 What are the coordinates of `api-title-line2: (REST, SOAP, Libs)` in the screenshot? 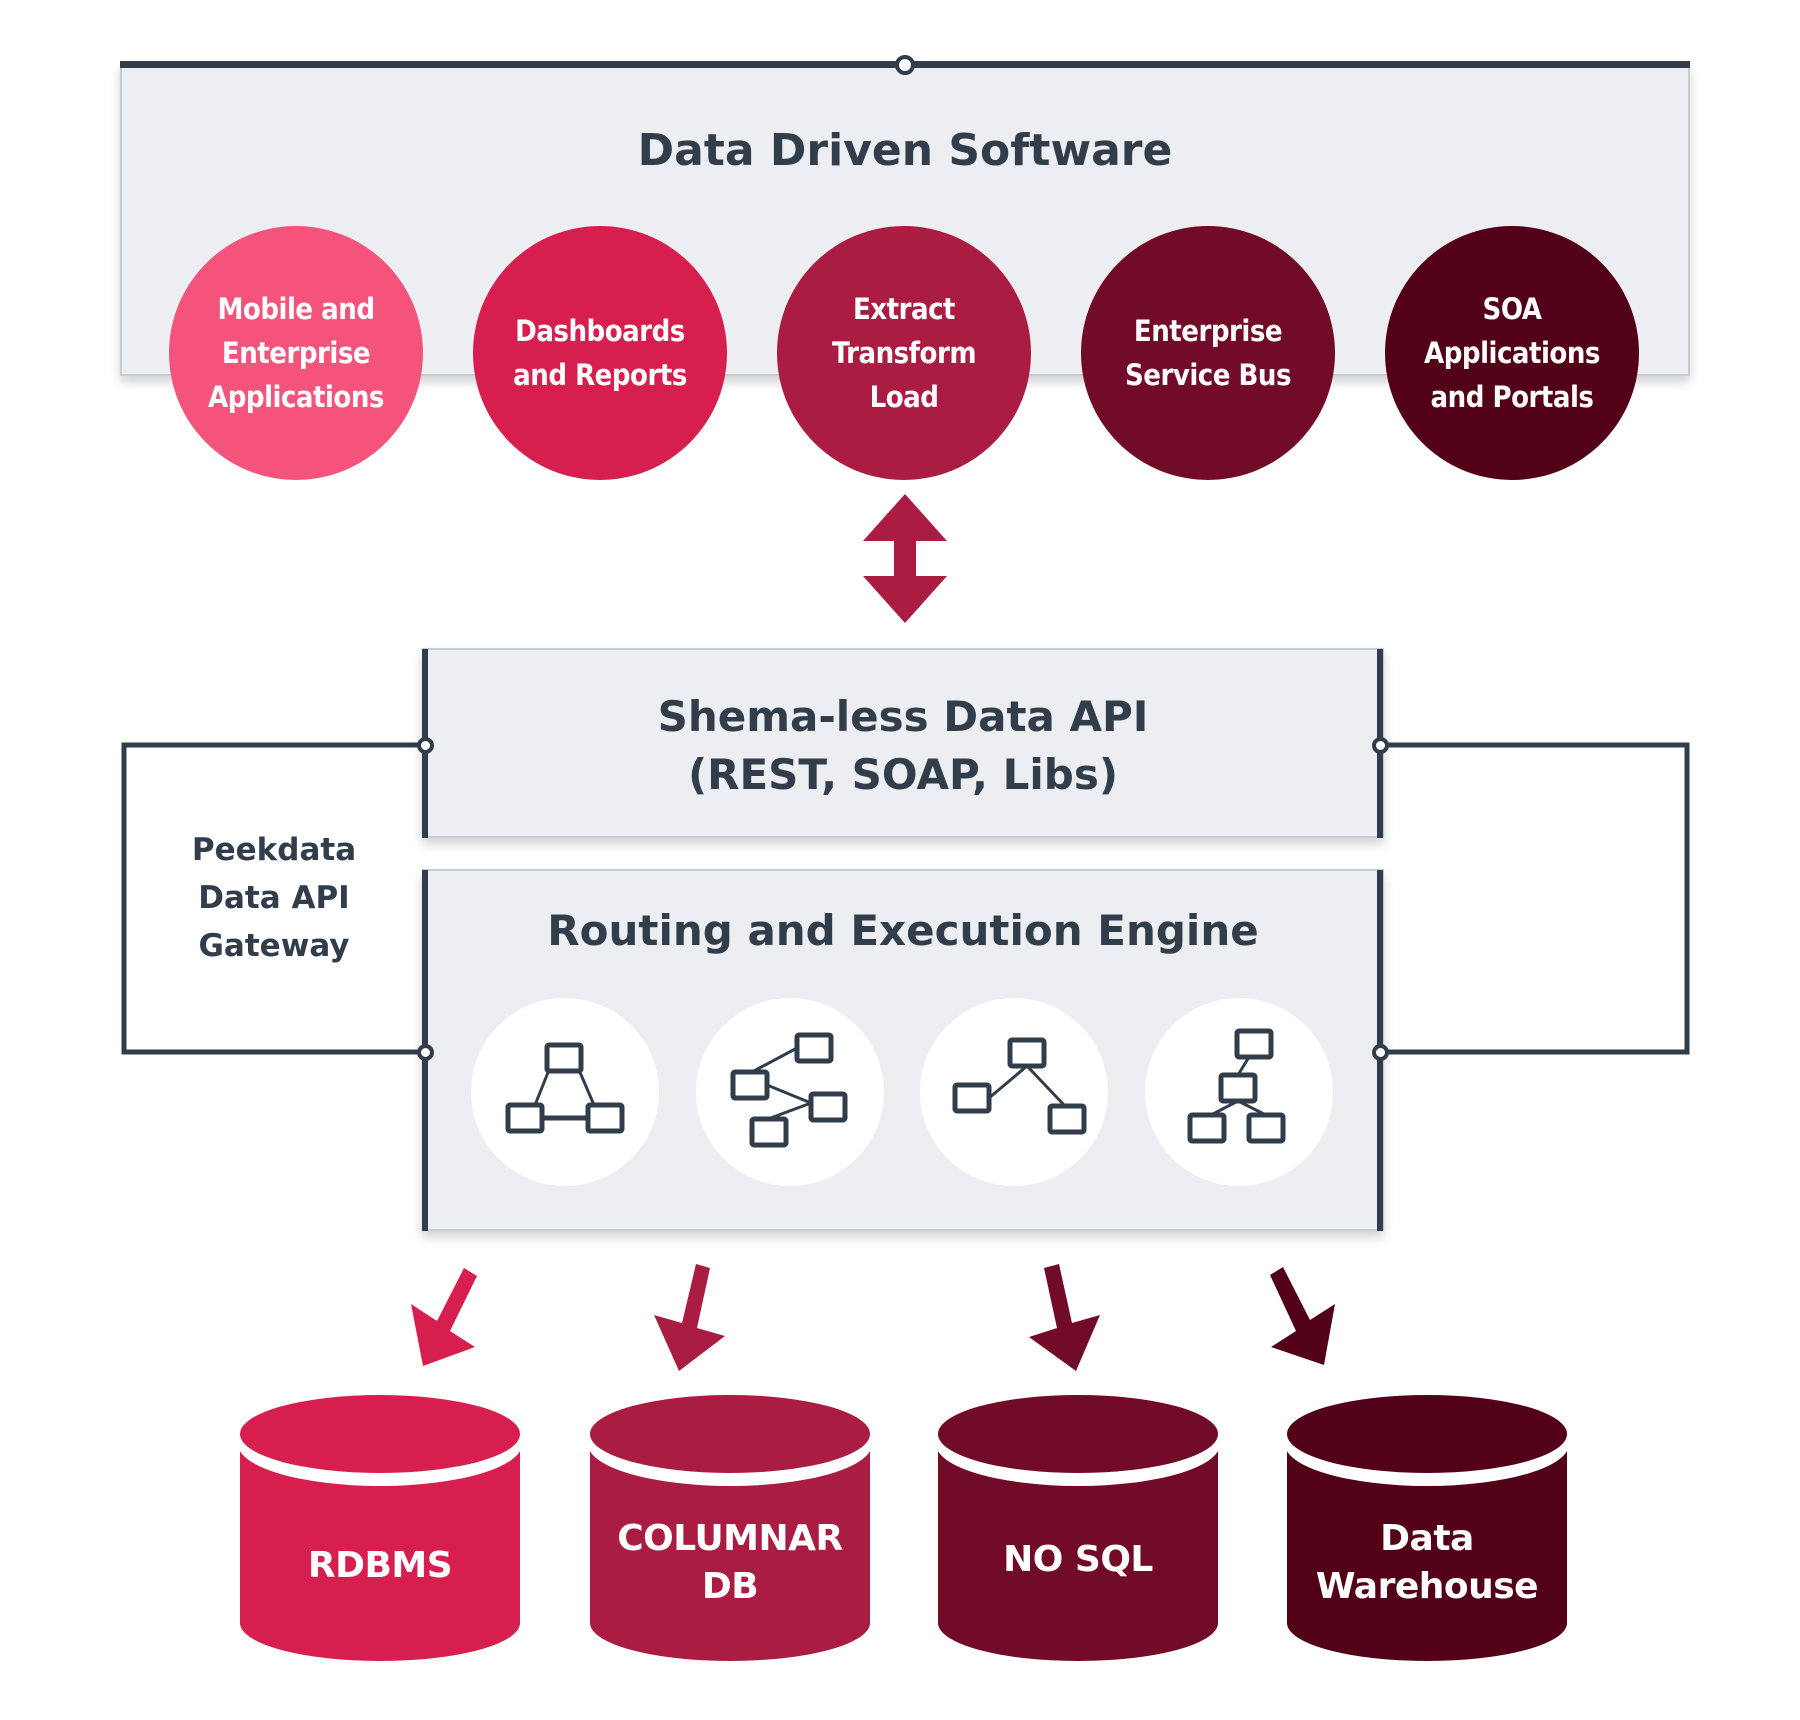 It's located at (903, 774).